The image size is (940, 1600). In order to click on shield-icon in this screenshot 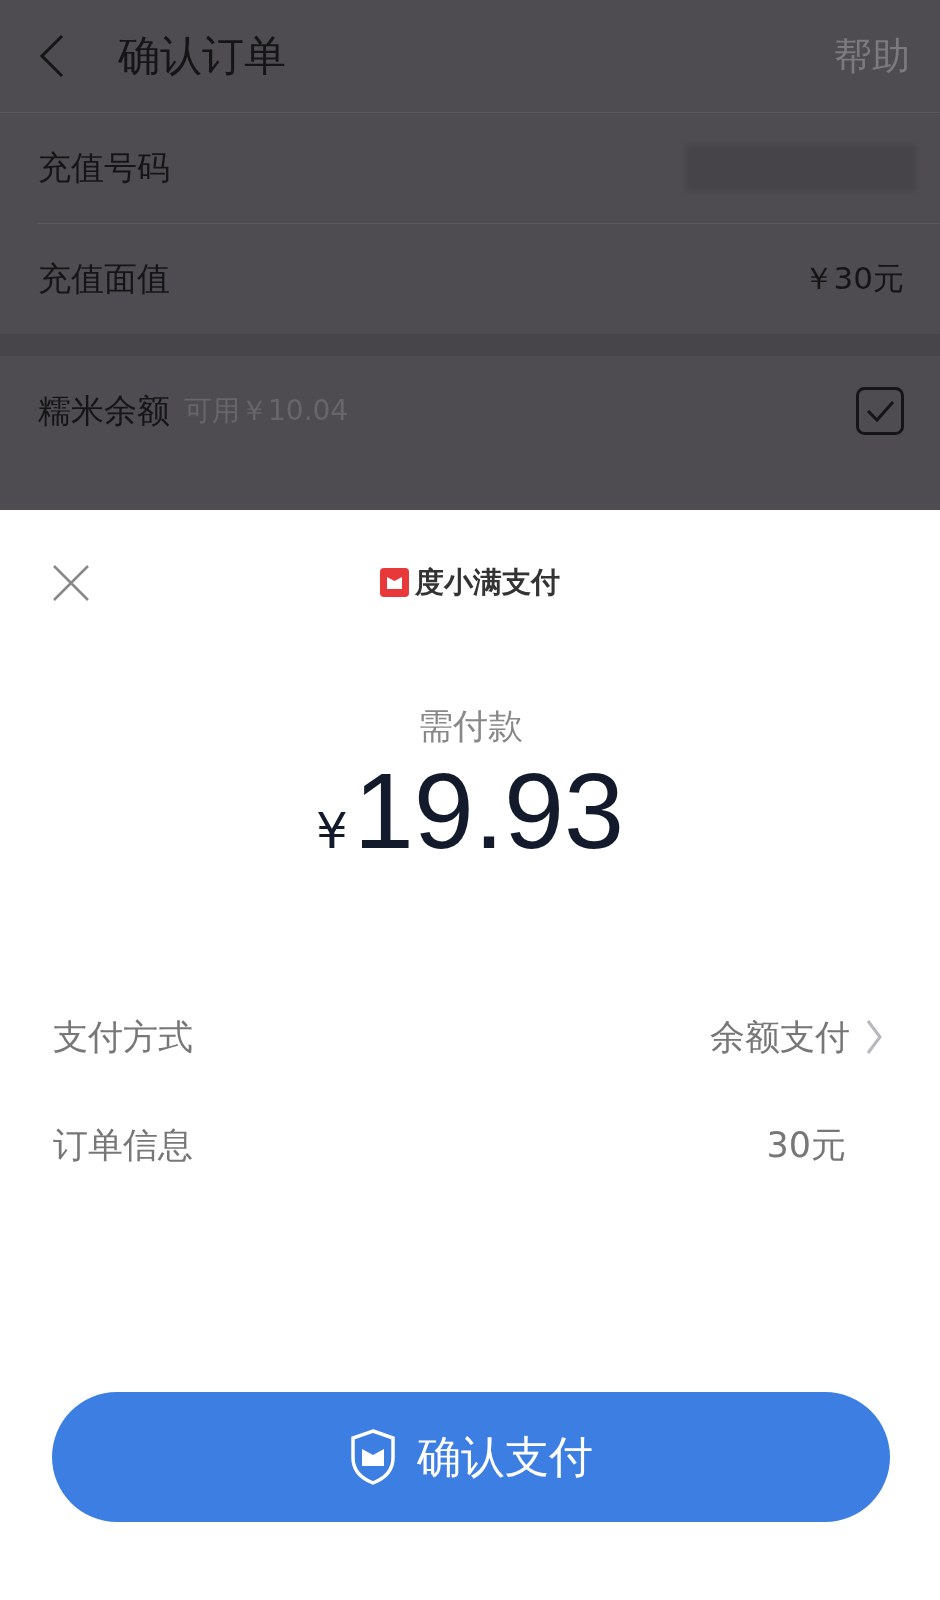, I will do `click(373, 1457)`.